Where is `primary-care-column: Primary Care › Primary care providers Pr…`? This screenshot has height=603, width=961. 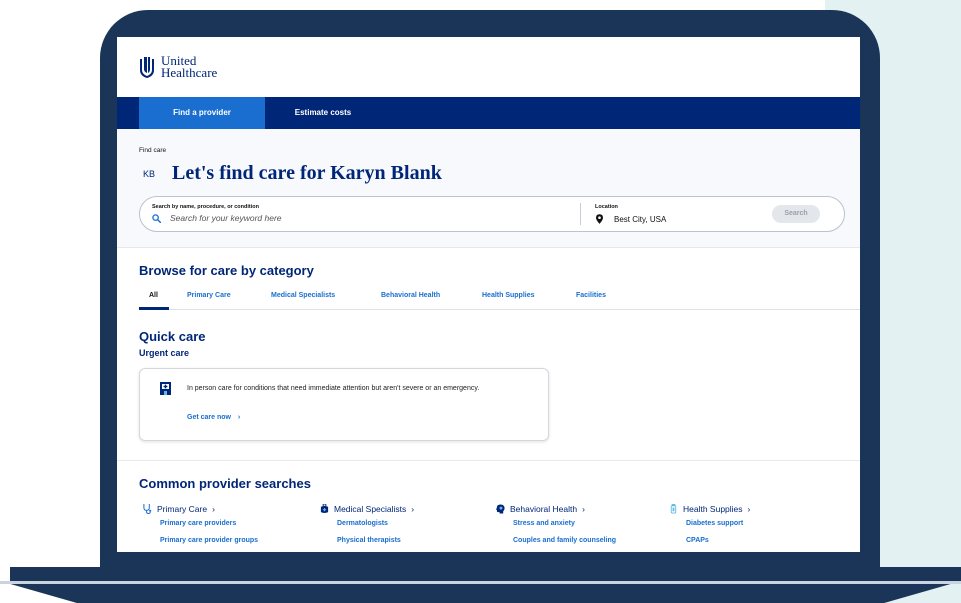
primary-care-column: Primary Care › Primary care providers Pr… is located at coordinates (200, 524).